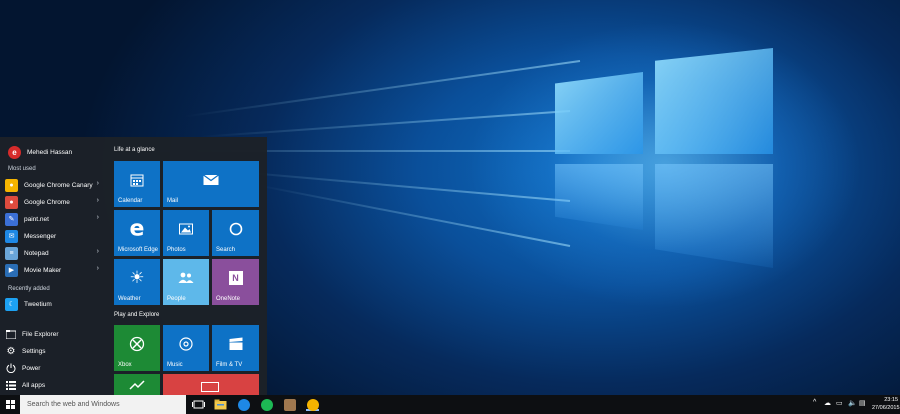 The image size is (900, 414). What do you see at coordinates (235, 229) in the screenshot?
I see `cortana-icon` at bounding box center [235, 229].